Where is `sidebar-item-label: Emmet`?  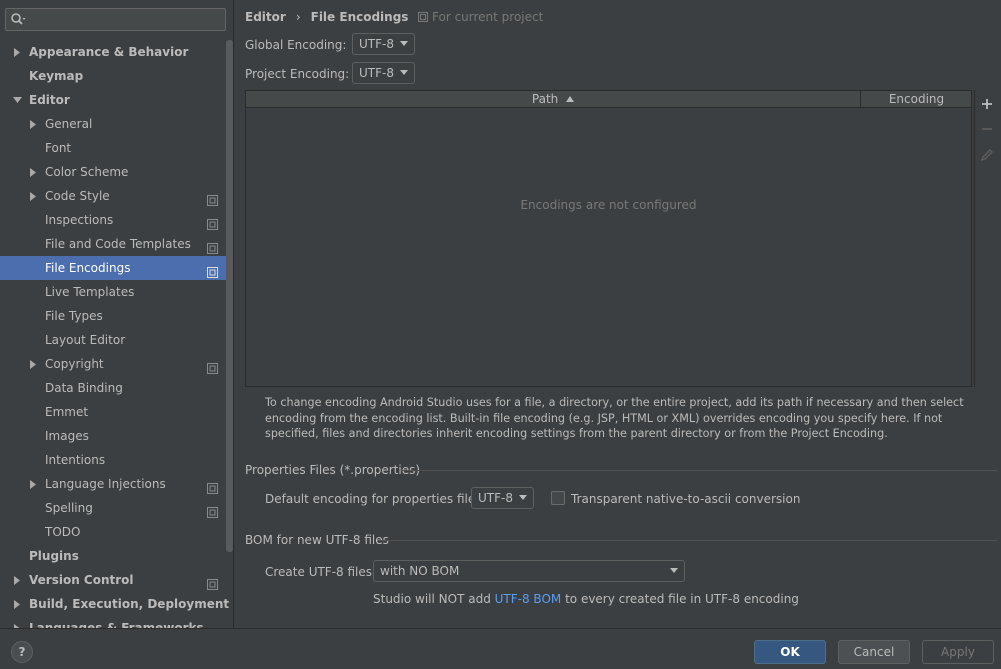
sidebar-item-label: Emmet is located at coordinates (67, 412).